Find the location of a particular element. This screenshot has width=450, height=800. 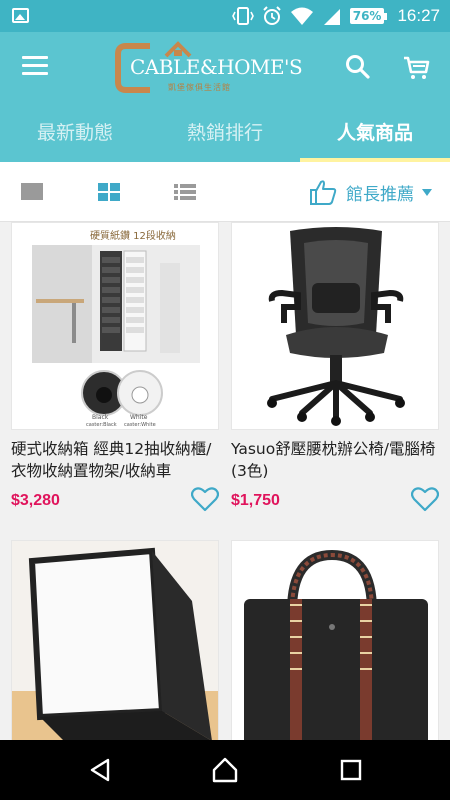

menu-button is located at coordinates (35, 66).